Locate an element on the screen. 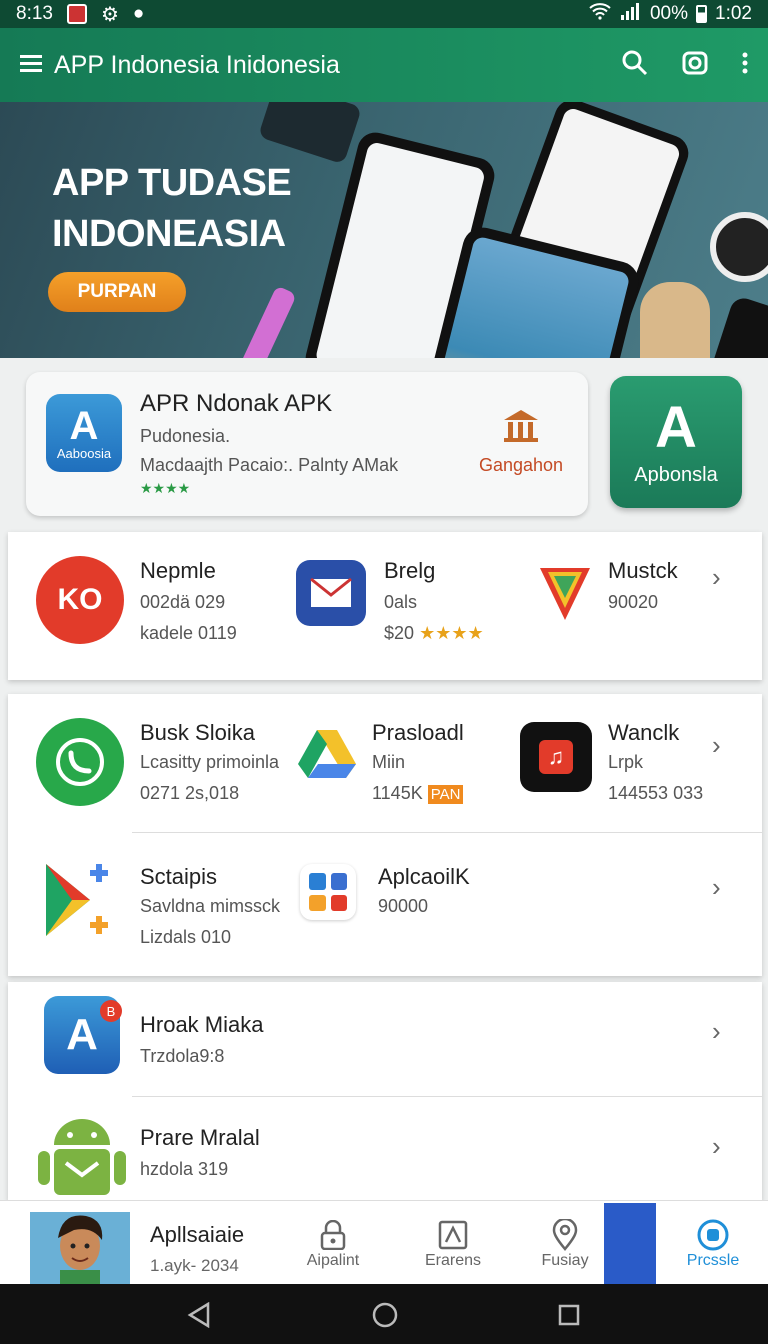 This screenshot has height=1344, width=768. nav-label: Fusiay is located at coordinates (565, 1260).